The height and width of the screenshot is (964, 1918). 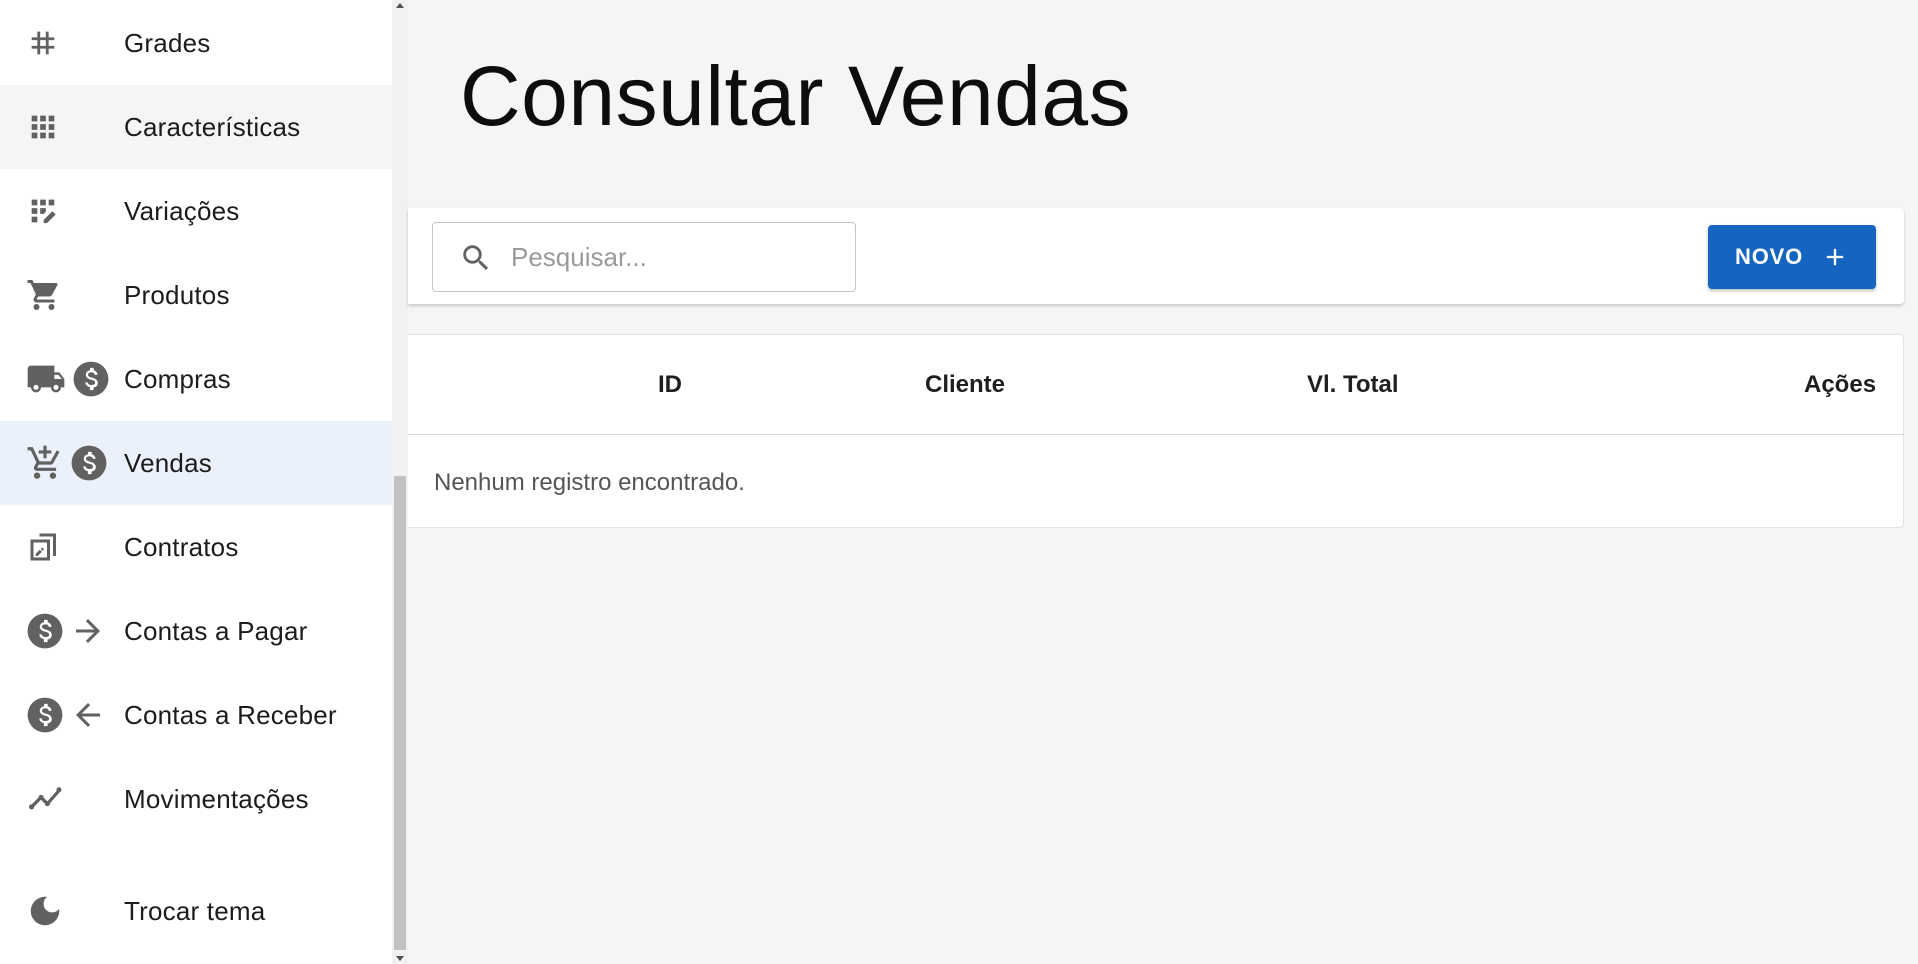 I want to click on sidebar-item-label: Características, so click(x=212, y=126).